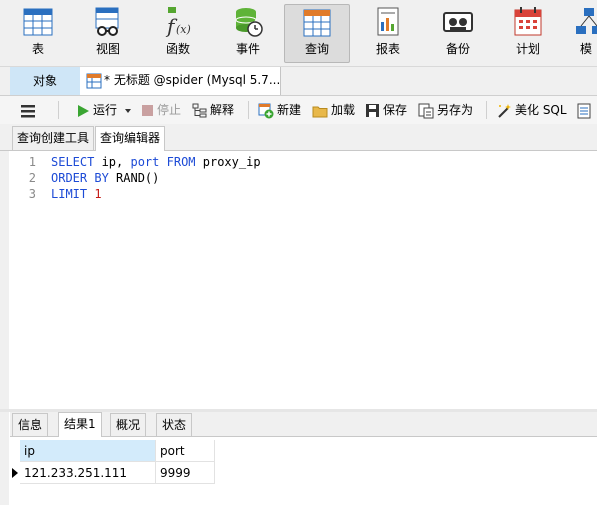 Image resolution: width=597 pixels, height=505 pixels. Describe the element at coordinates (317, 23) in the screenshot. I see `query-icon` at that location.